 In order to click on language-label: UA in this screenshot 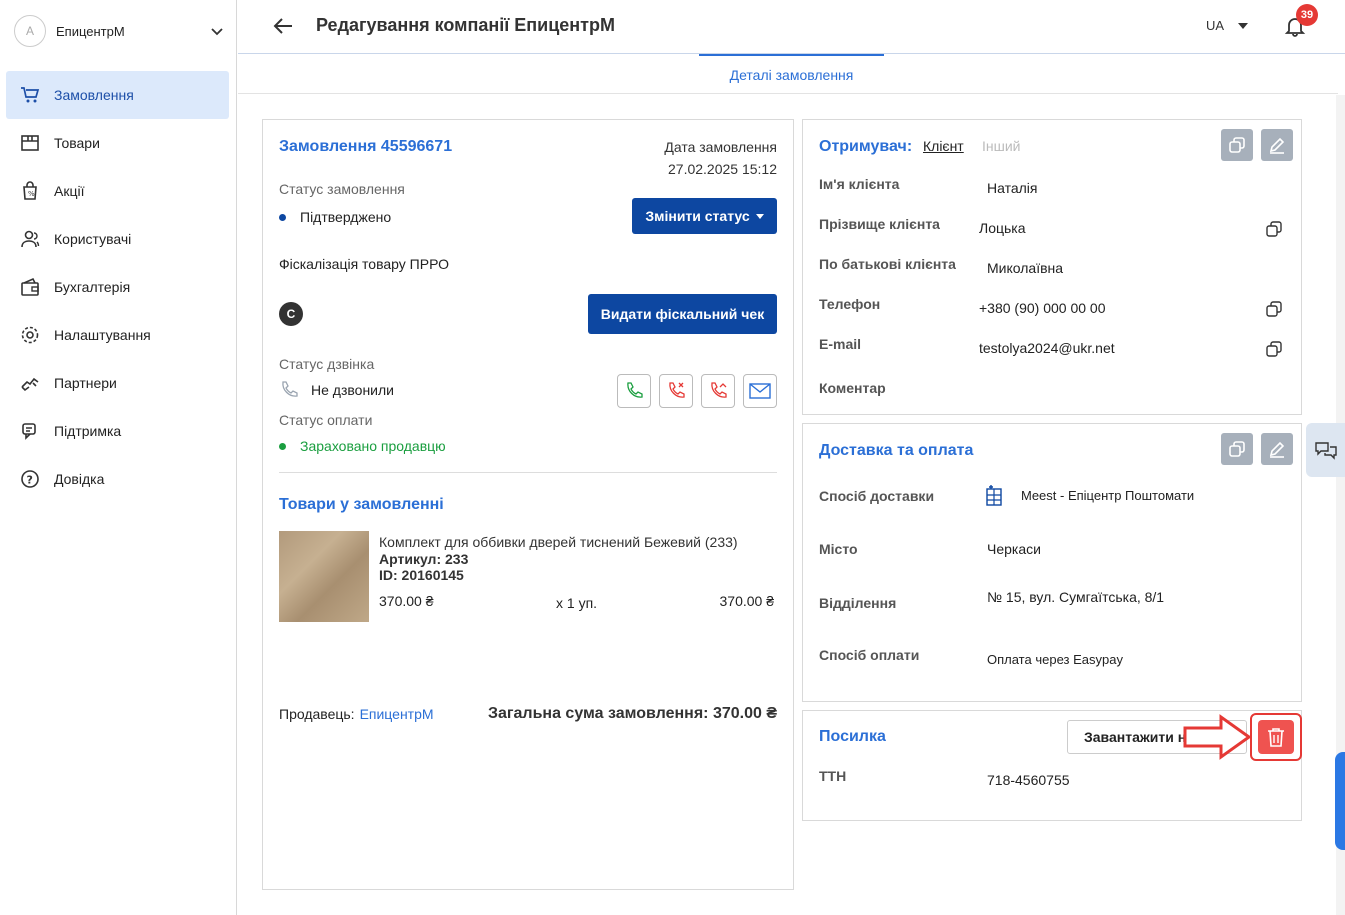, I will do `click(1215, 25)`.